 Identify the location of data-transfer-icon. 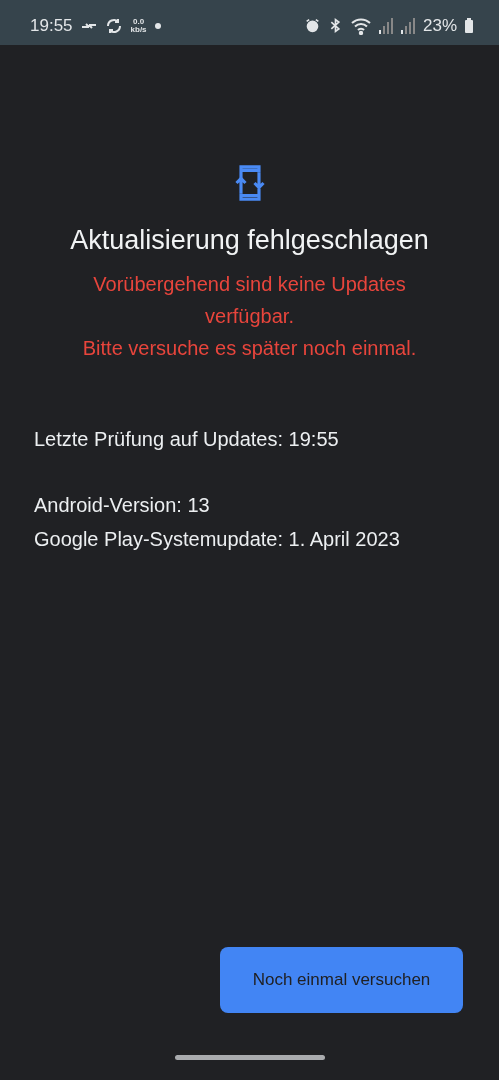
(88, 25).